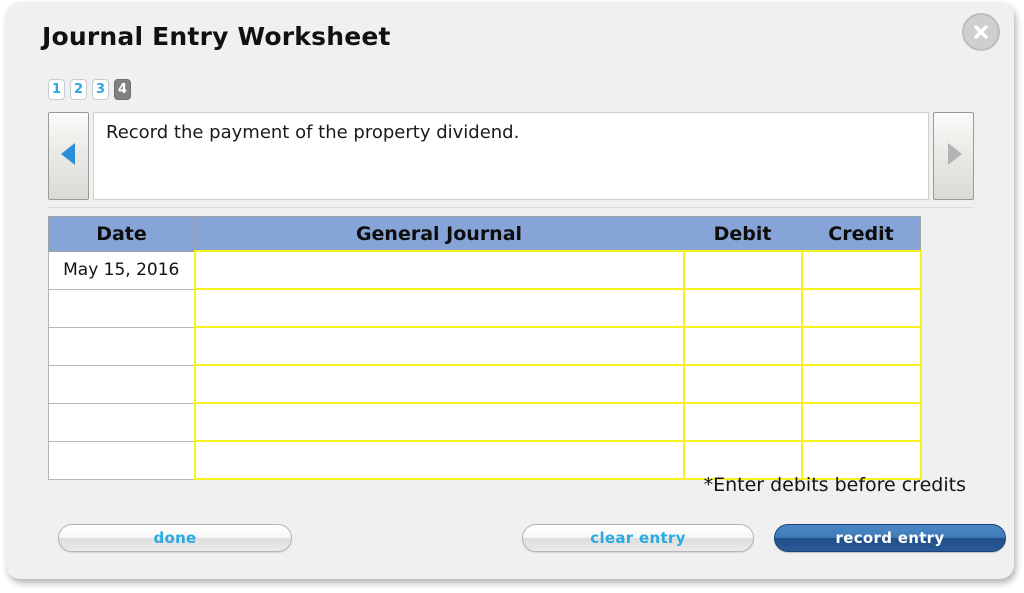 This screenshot has width=1024, height=593. I want to click on triangle-right-icon, so click(954, 156).